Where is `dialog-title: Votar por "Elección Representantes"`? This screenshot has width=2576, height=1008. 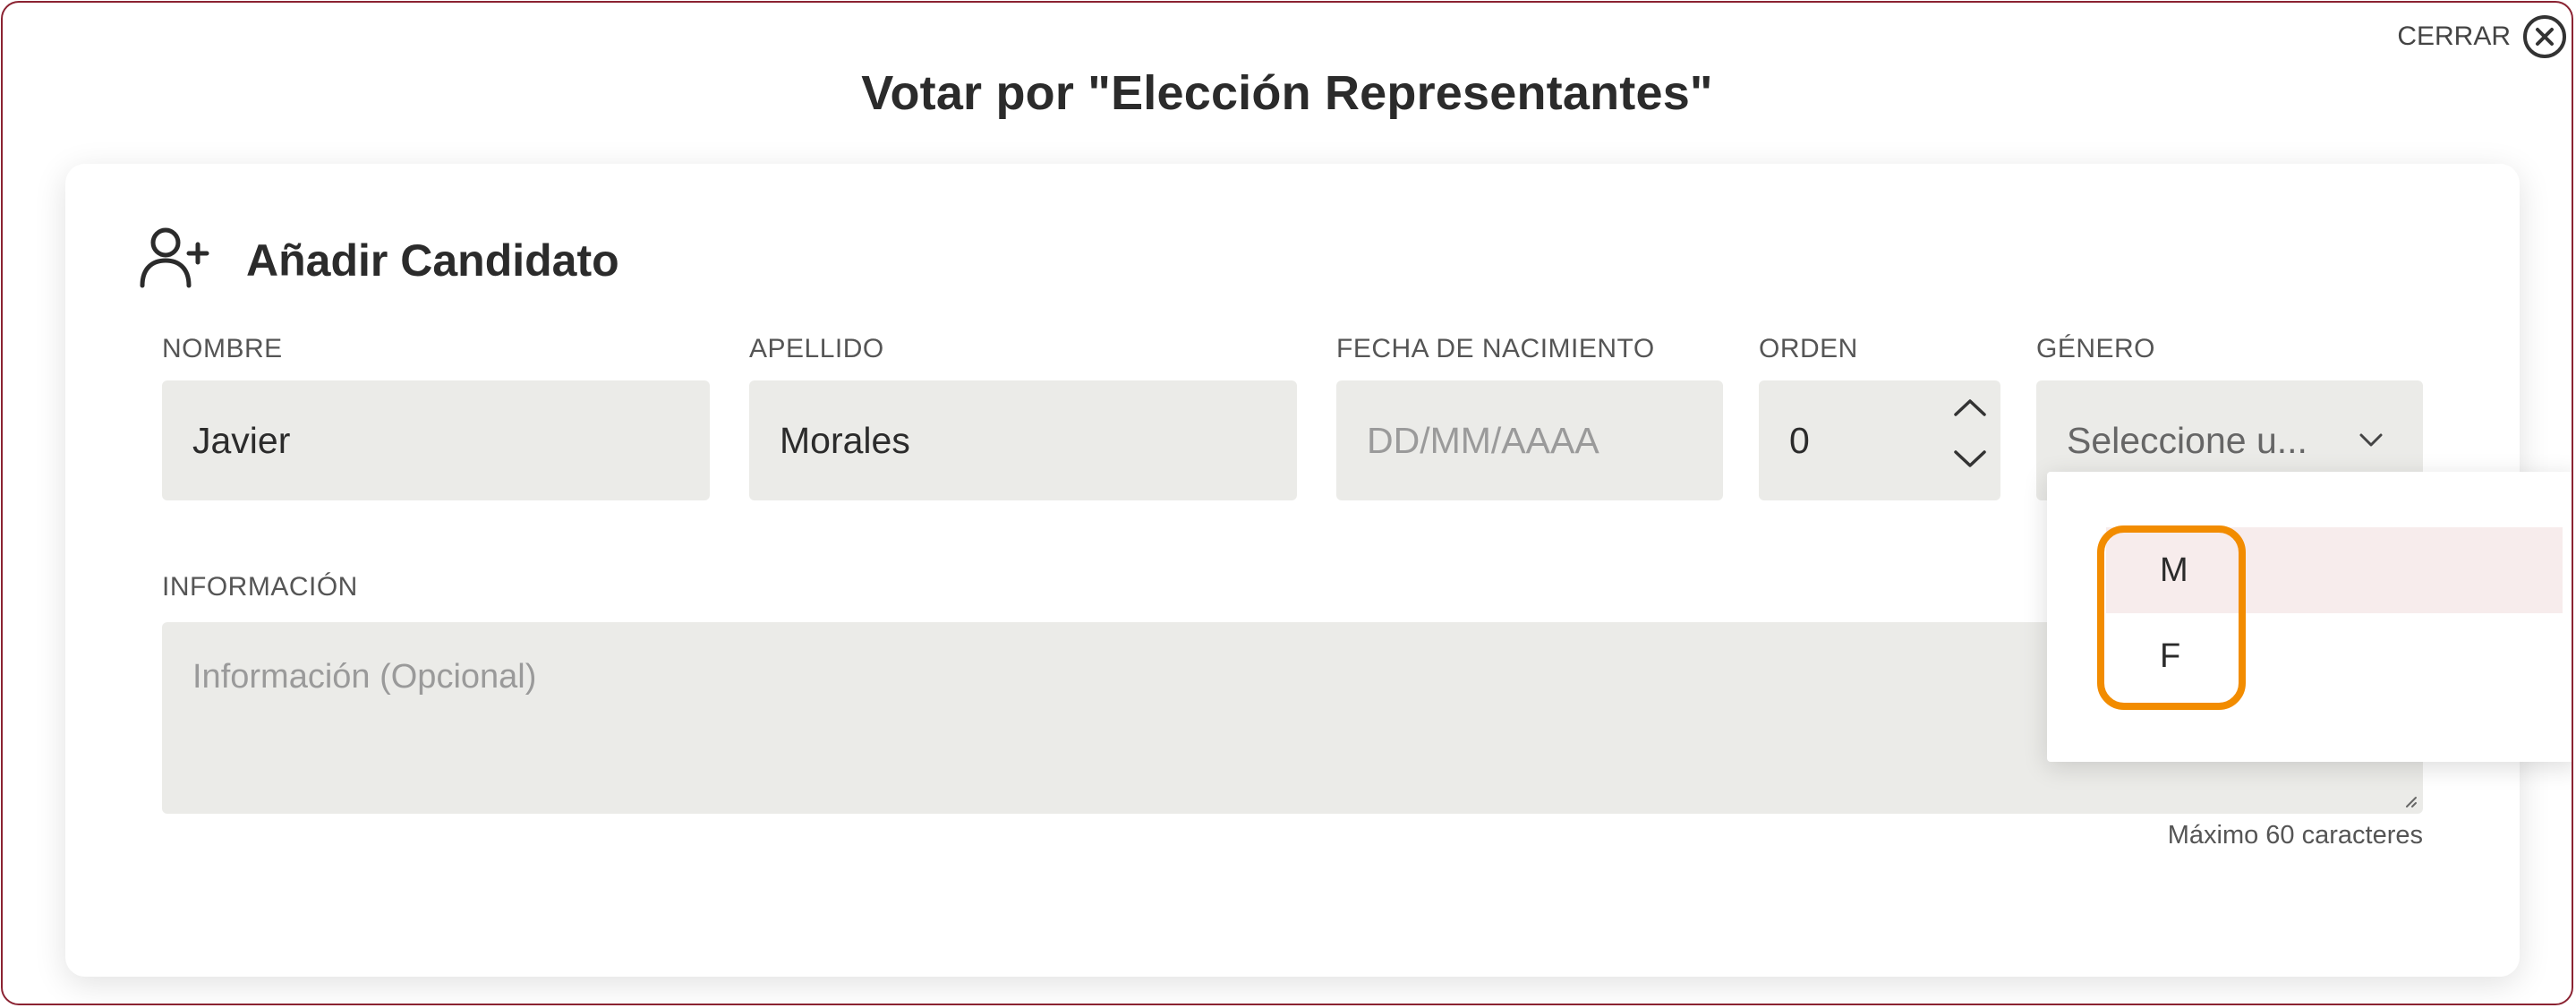
dialog-title: Votar por "Elección Representantes" is located at coordinates (1287, 93).